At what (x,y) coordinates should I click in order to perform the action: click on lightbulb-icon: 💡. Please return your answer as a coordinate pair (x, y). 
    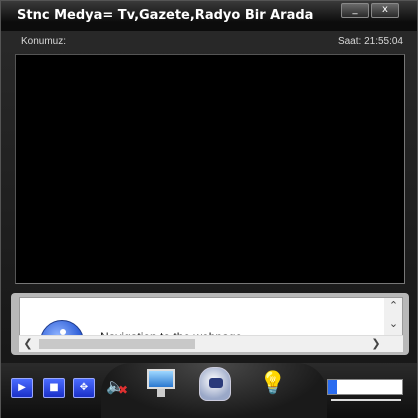
    Looking at the image, I should click on (273, 384).